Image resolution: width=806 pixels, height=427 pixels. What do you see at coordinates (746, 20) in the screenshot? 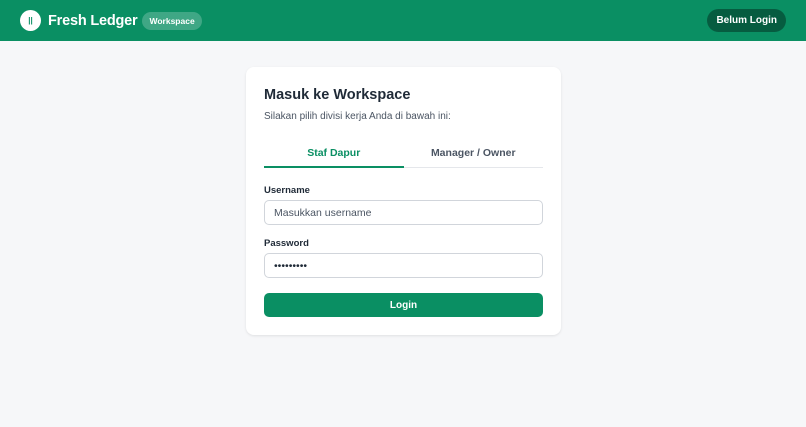
I see `login-status-pill: Belum Login` at bounding box center [746, 20].